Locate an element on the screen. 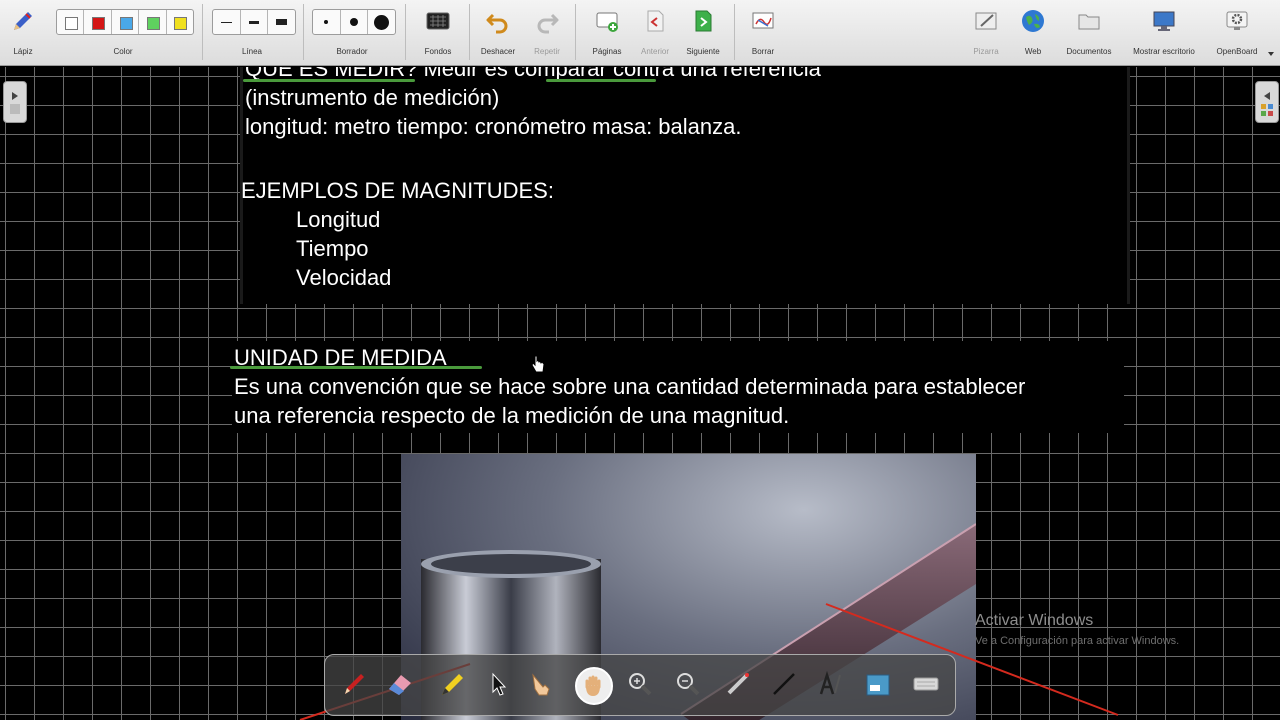  openboard-menu-button: OpenBoard is located at coordinates (1237, 33).